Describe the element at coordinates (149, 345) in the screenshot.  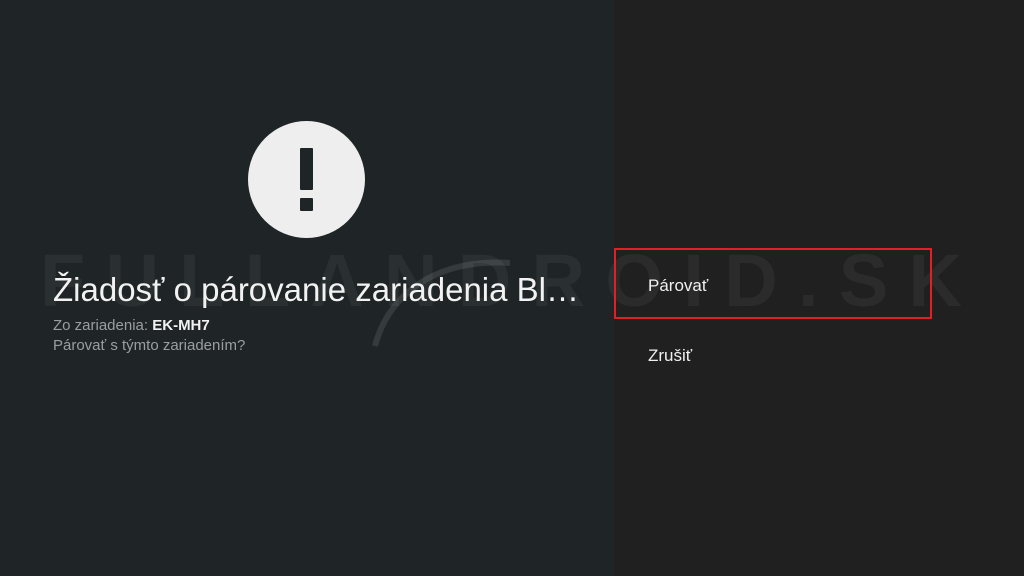
I see `pair-question: Párovať s týmto zariadením?` at that location.